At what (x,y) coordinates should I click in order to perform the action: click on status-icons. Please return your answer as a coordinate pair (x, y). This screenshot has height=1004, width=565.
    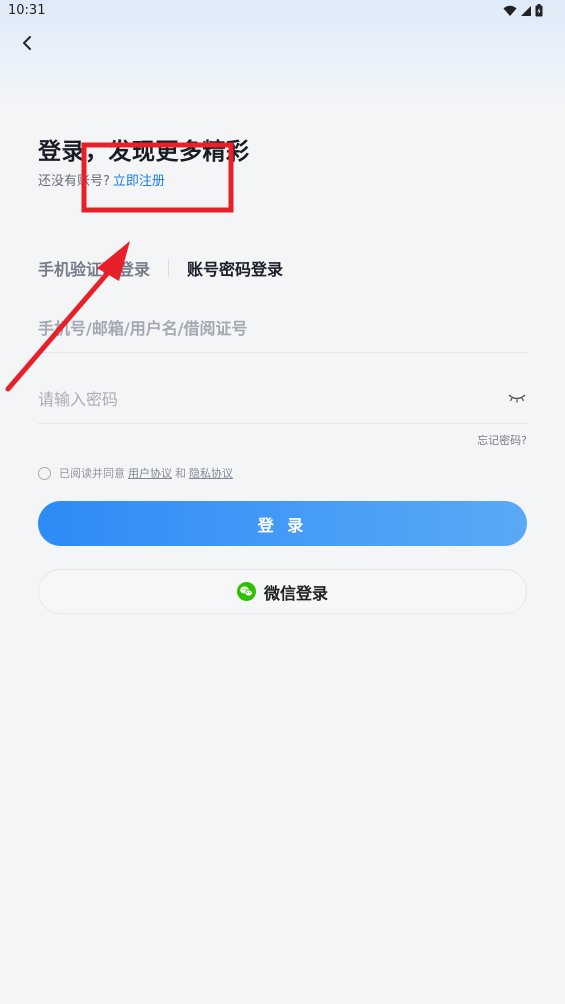
    Looking at the image, I should click on (523, 10).